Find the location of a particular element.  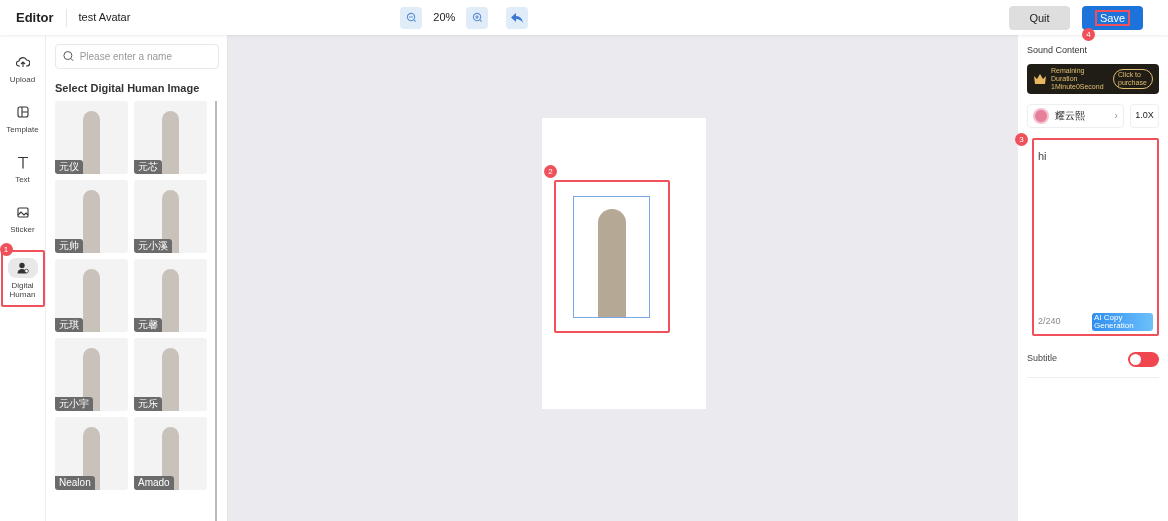

tool-tab: Template is located at coordinates (22, 118).